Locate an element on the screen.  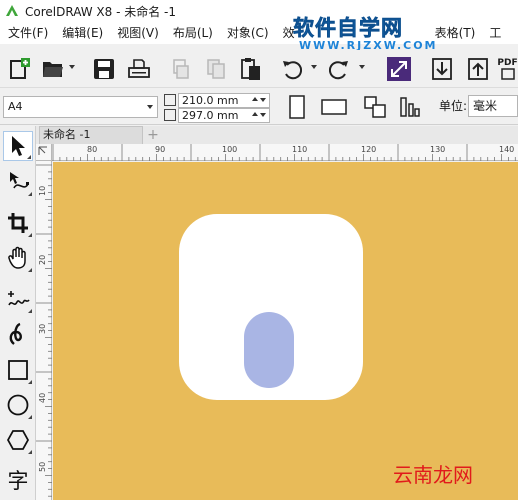
current-page-button is located at coordinates (410, 107).